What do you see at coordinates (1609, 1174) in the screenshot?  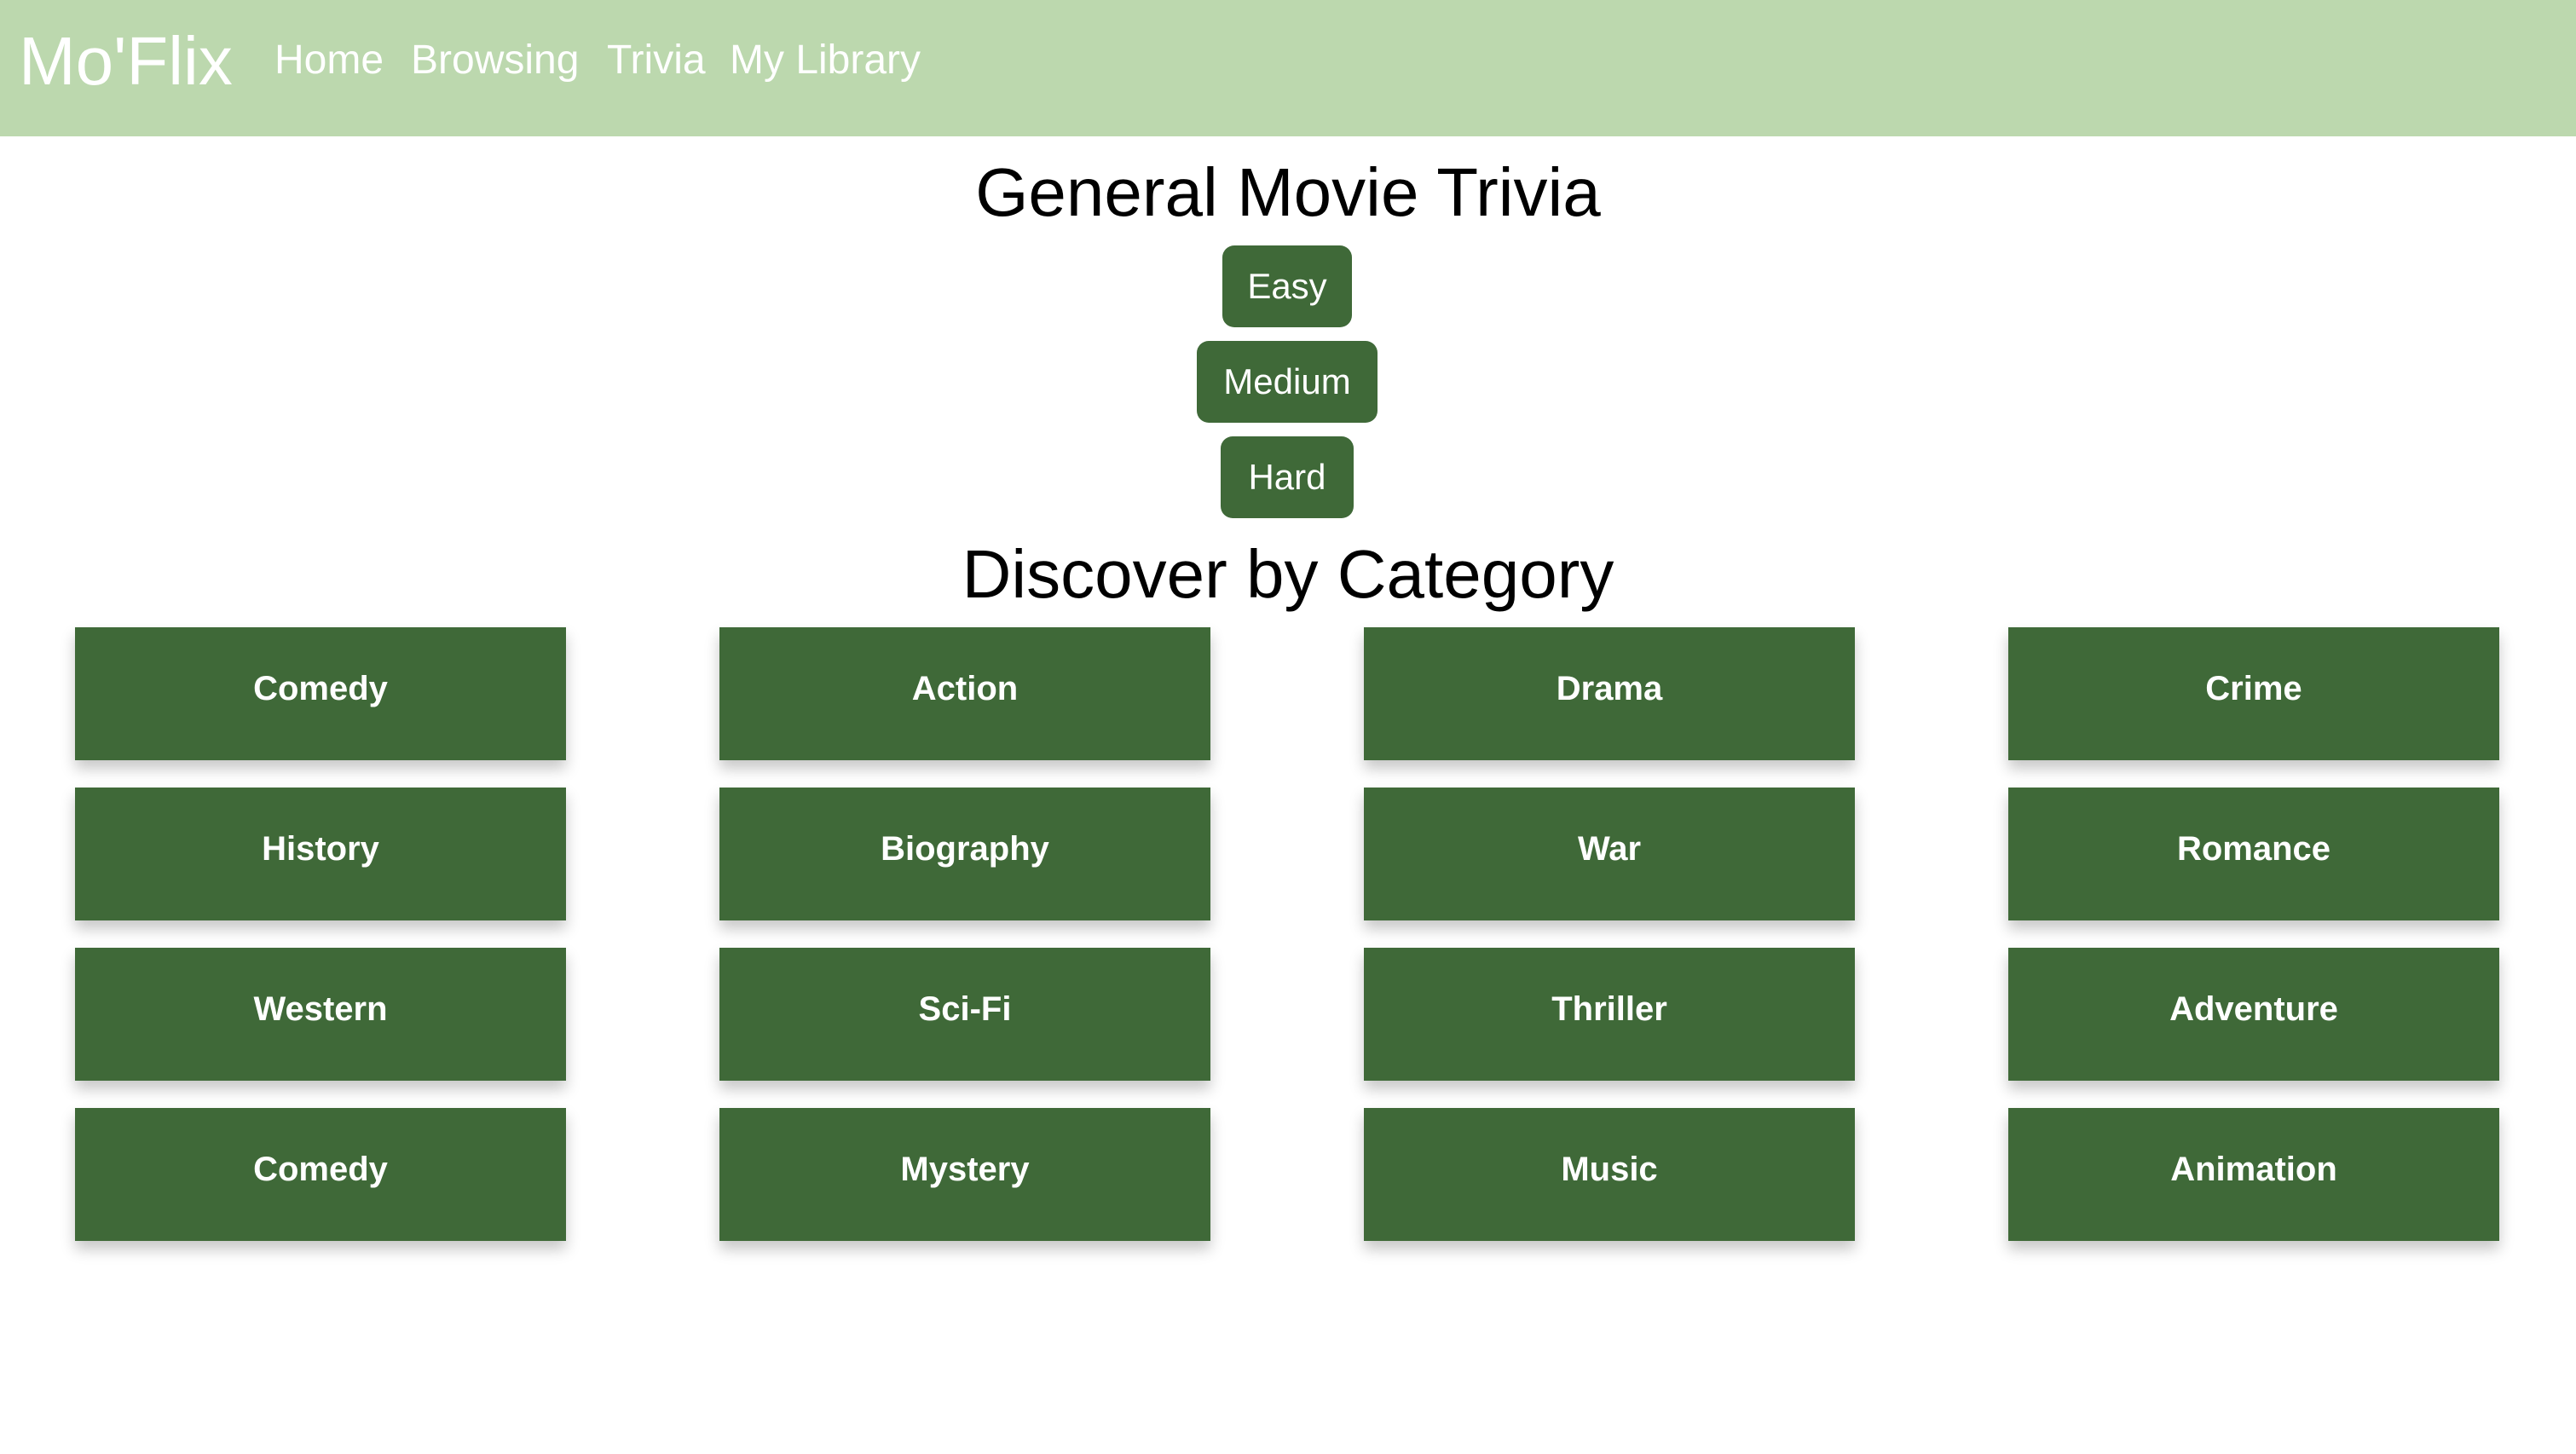 I see `category-card-music: Music` at bounding box center [1609, 1174].